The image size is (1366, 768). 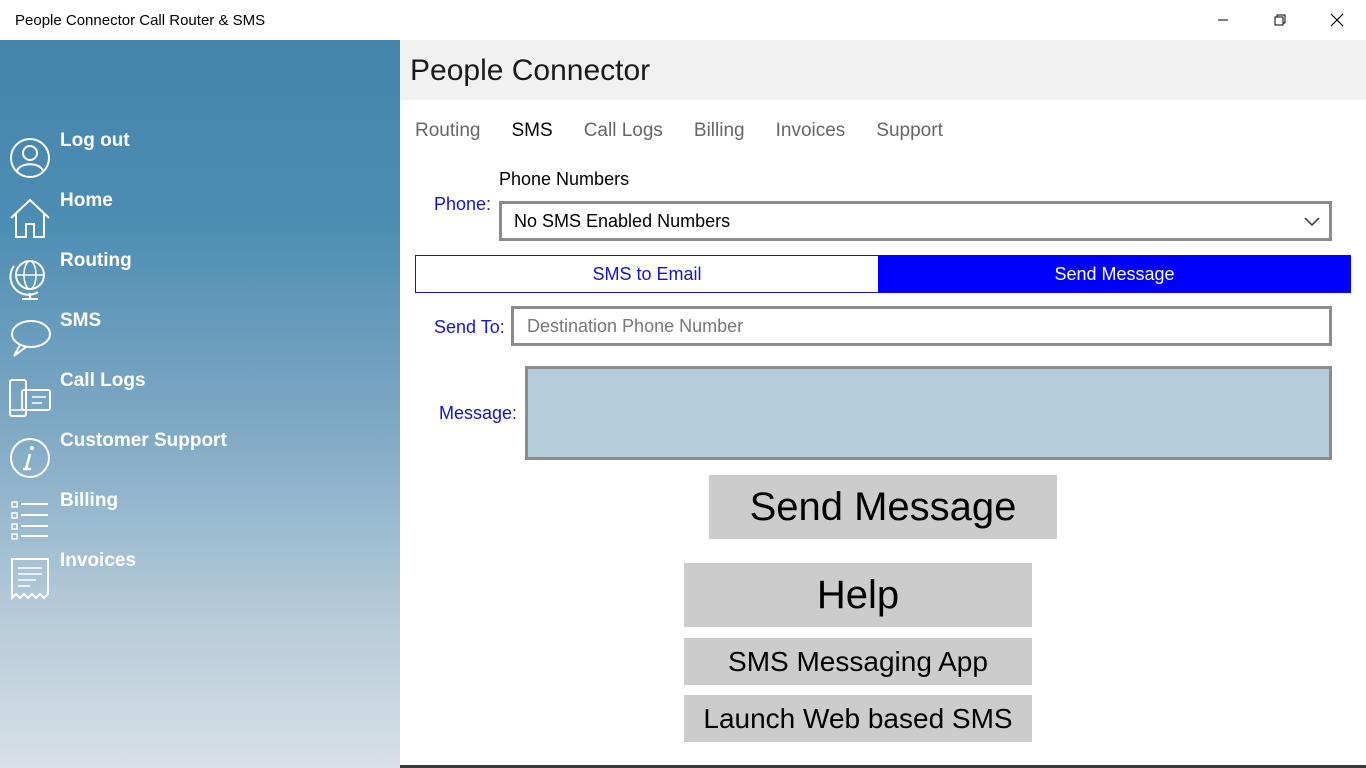 I want to click on sidebar-item-home: Home, so click(x=200, y=210).